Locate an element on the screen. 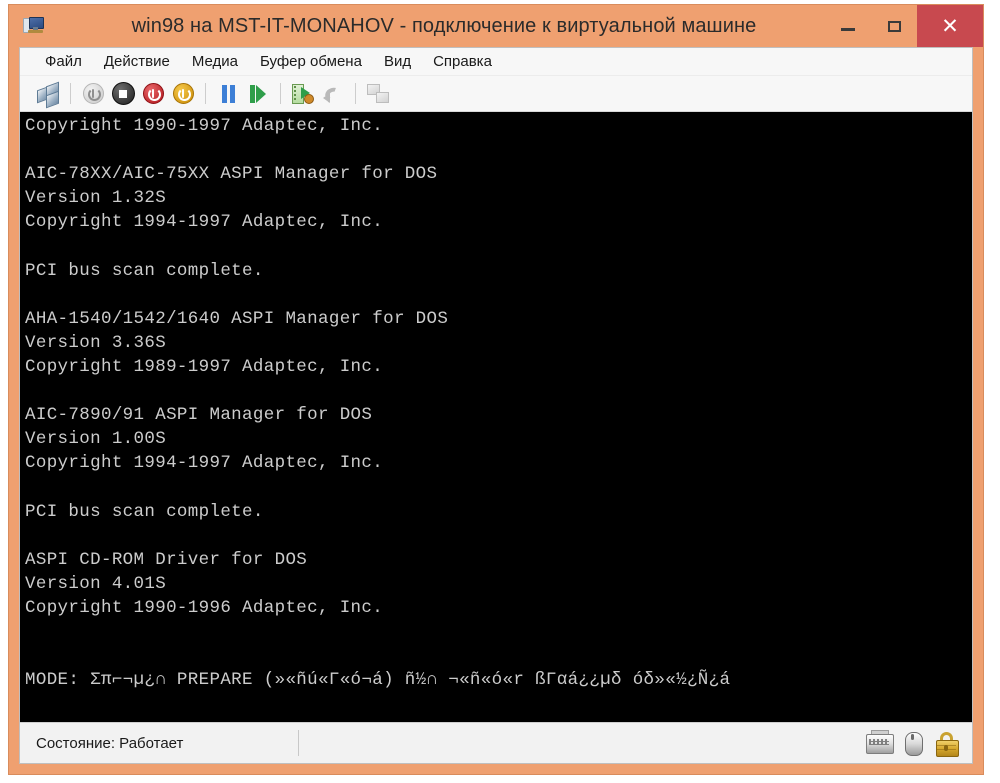 The image size is (1000, 783). minimize-icon is located at coordinates (848, 29).